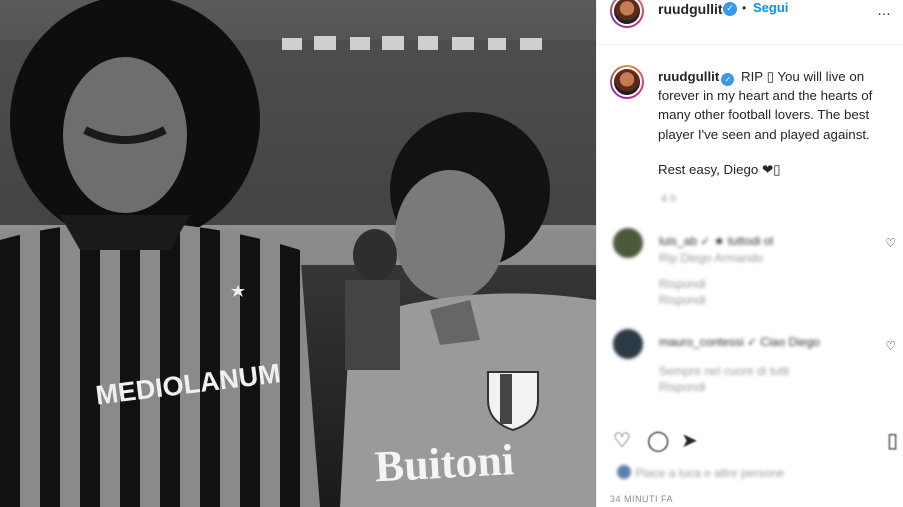 This screenshot has width=903, height=507. What do you see at coordinates (688, 76) in the screenshot?
I see `caption-username: ruudgullit` at bounding box center [688, 76].